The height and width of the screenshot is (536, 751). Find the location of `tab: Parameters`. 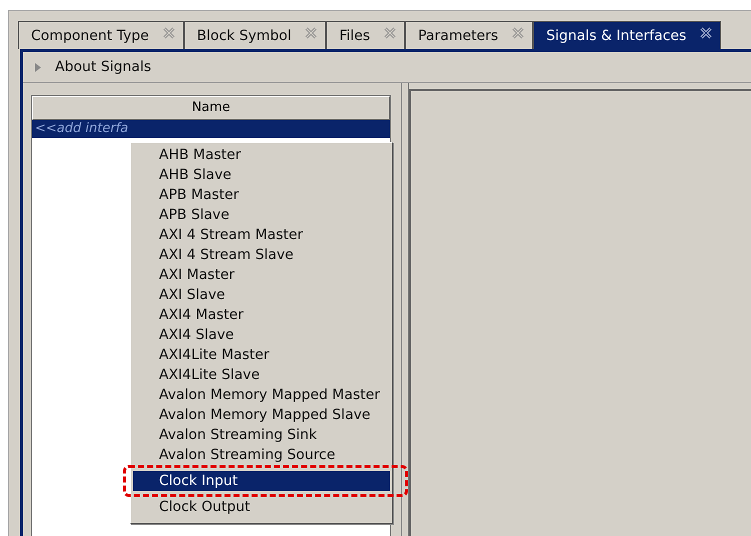

tab: Parameters is located at coordinates (469, 35).